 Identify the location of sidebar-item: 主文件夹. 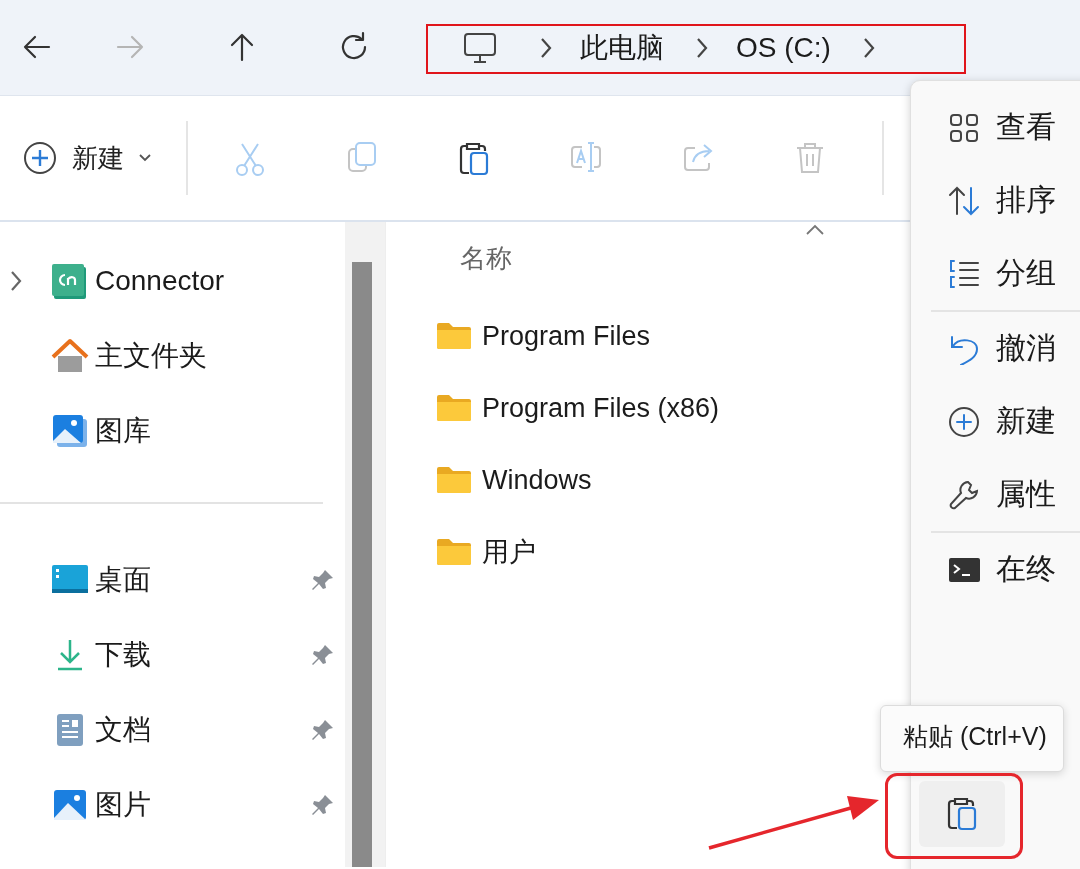
(151, 355).